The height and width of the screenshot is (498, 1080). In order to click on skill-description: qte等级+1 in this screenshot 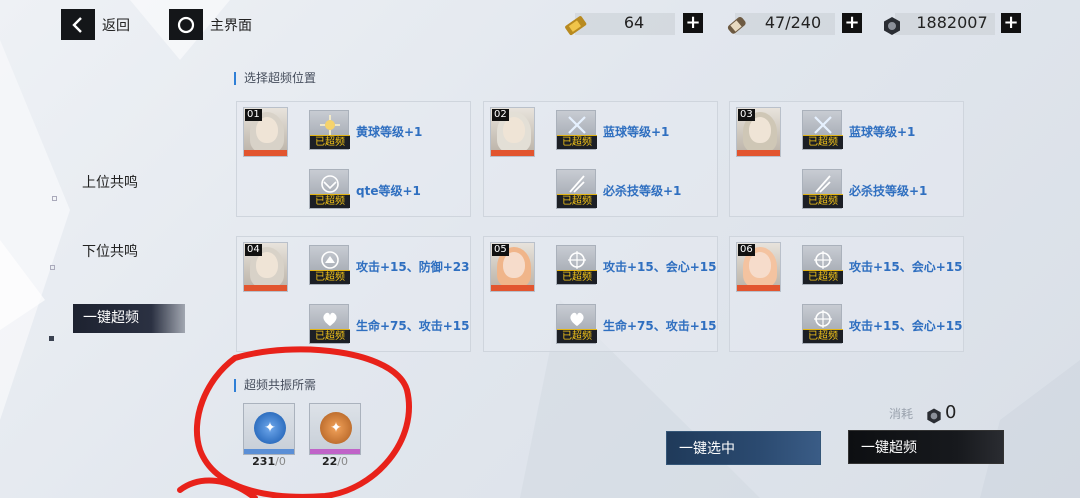, I will do `click(388, 191)`.